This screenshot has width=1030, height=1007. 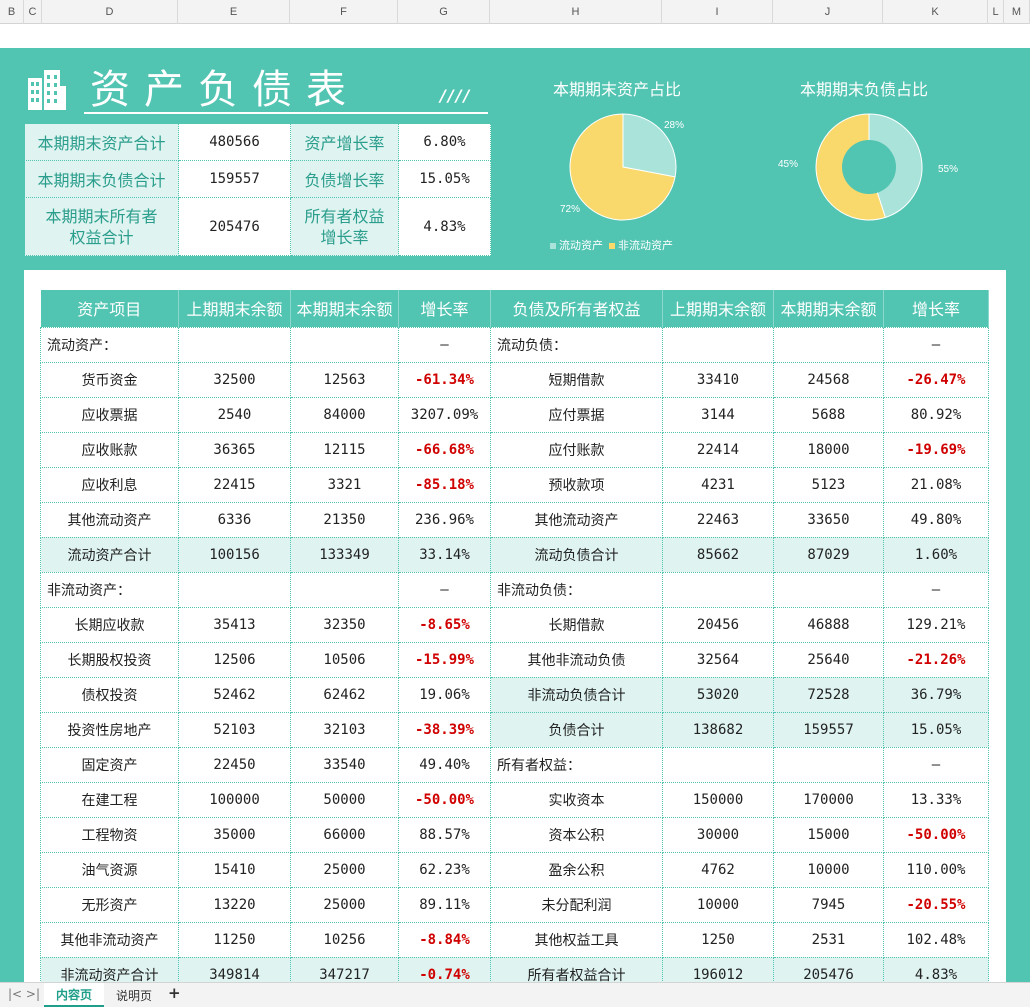 What do you see at coordinates (344, 764) in the screenshot?
I see `table-cell: 33540` at bounding box center [344, 764].